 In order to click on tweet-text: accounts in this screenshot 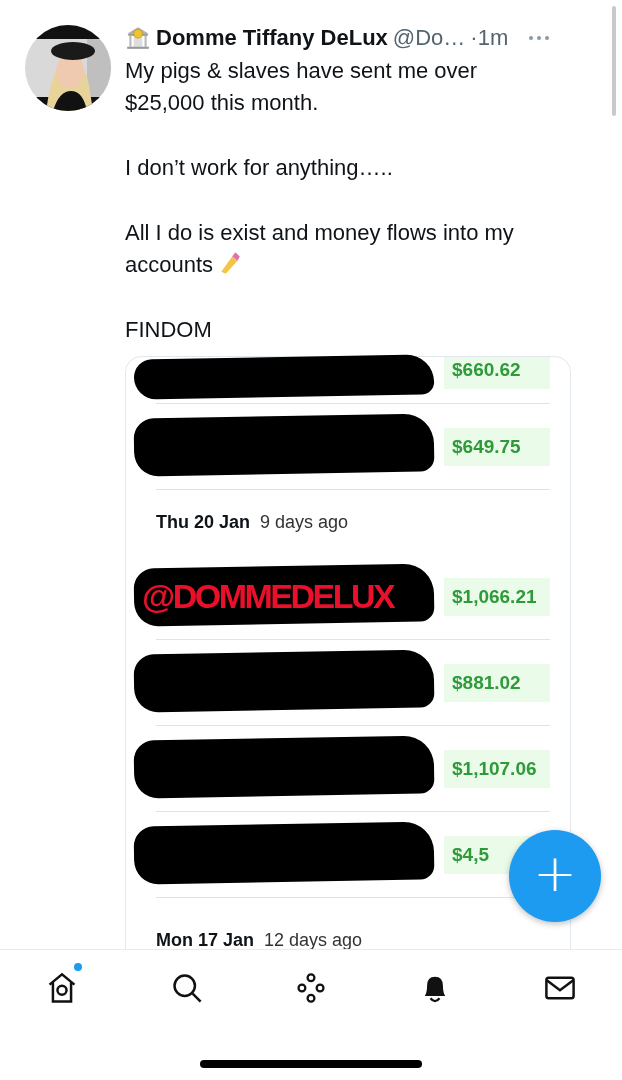, I will do `click(169, 264)`.